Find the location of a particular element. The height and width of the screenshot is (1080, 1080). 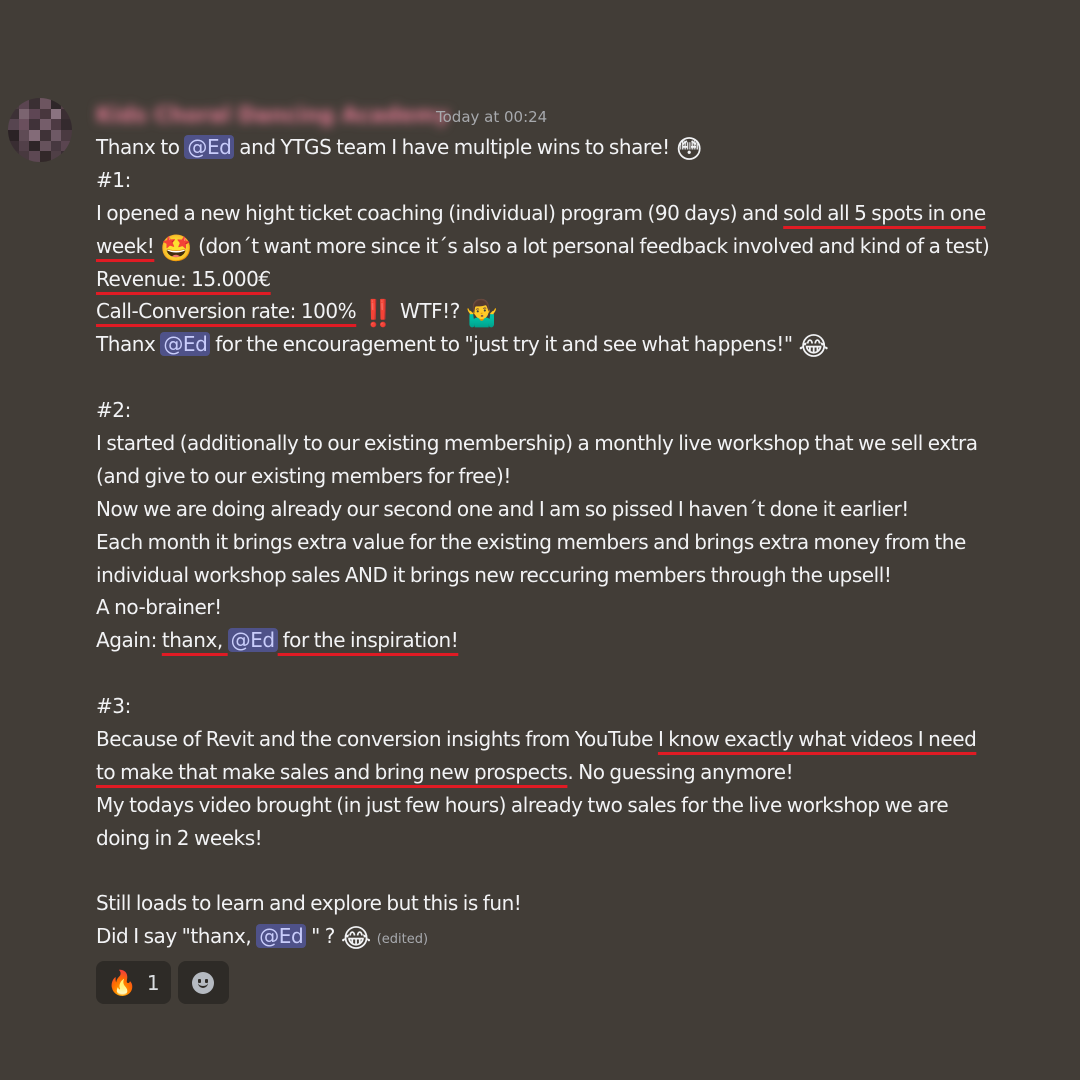

message-timestamp: Today at 00:24 is located at coordinates (491, 117).